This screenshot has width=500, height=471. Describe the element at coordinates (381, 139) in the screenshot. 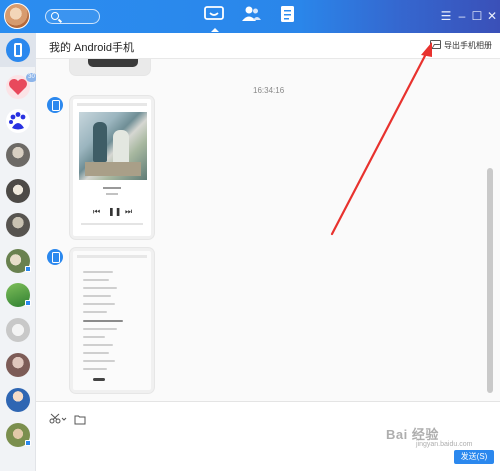

I see `annotation-arrow` at that location.